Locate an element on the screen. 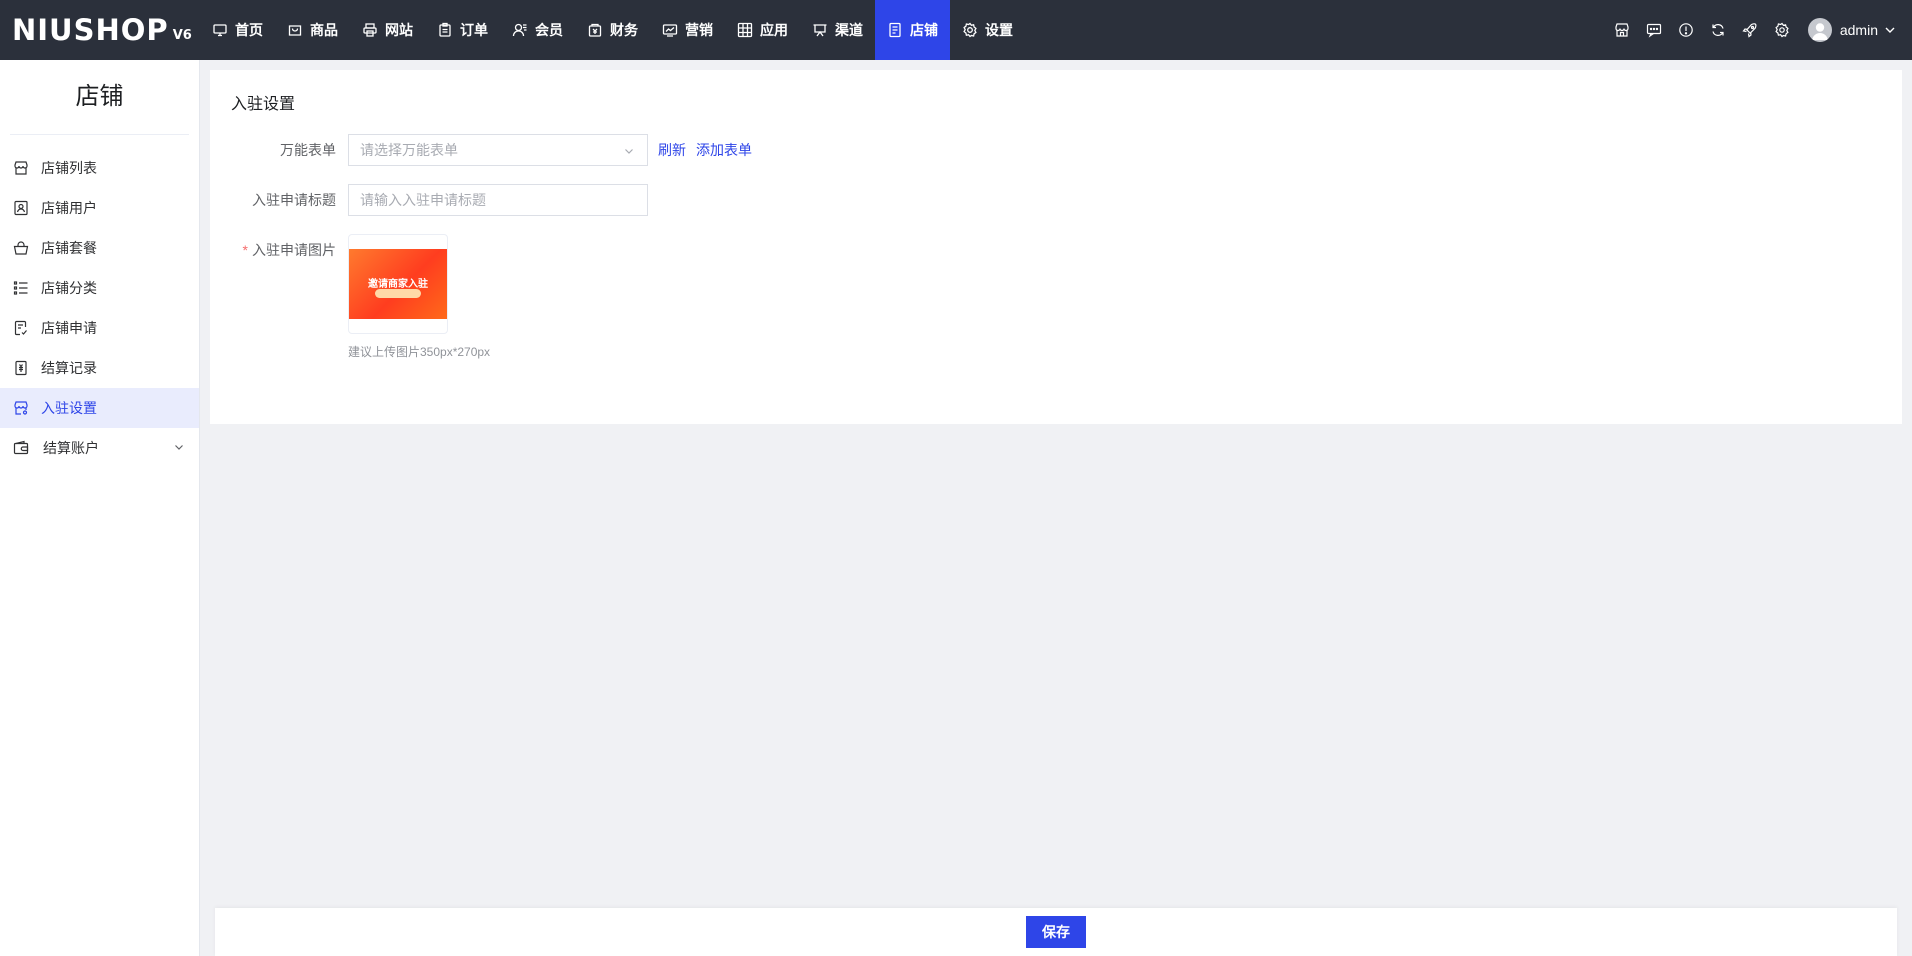 The image size is (1912, 956). apply-image-label-text: 入驻申请图片 is located at coordinates (294, 250).